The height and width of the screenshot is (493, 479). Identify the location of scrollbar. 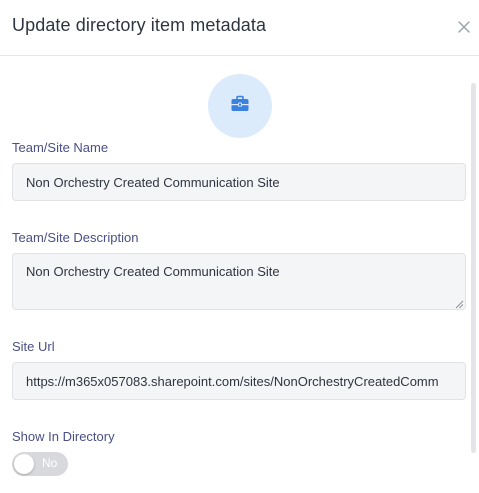
(473, 275).